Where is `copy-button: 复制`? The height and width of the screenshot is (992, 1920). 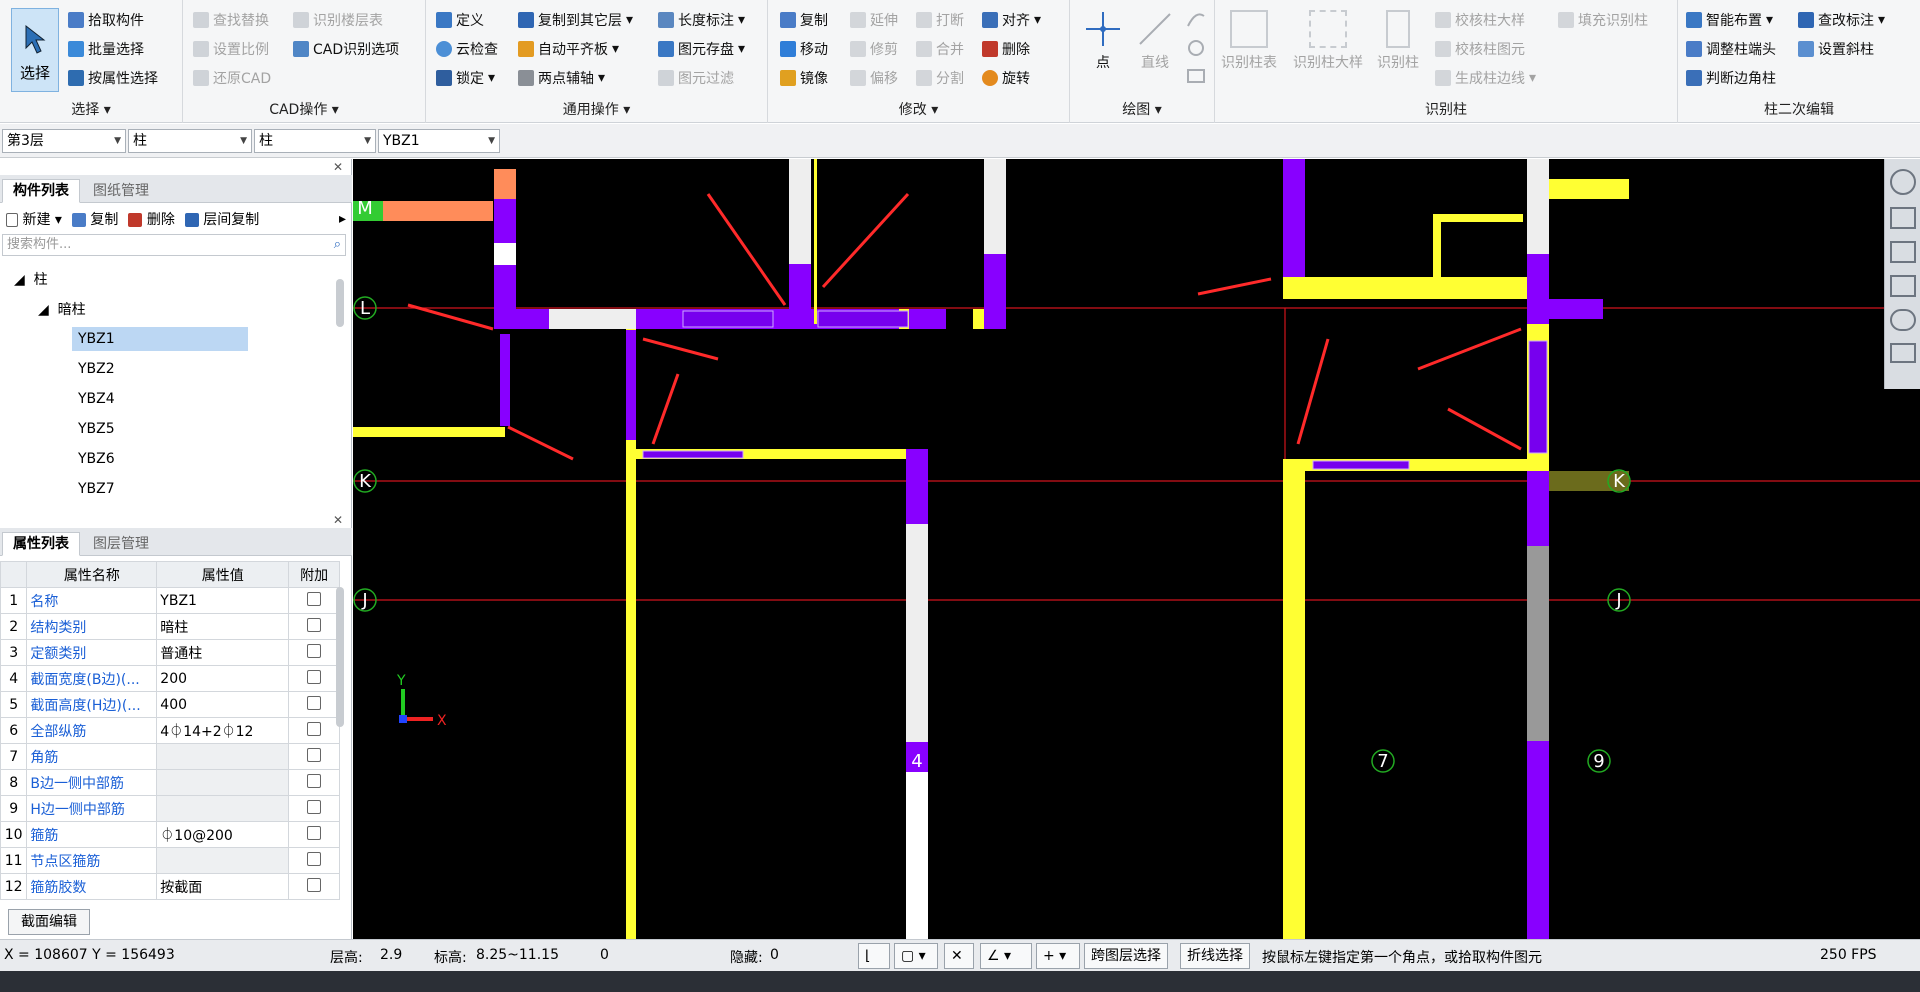
copy-button: 复制 is located at coordinates (804, 20).